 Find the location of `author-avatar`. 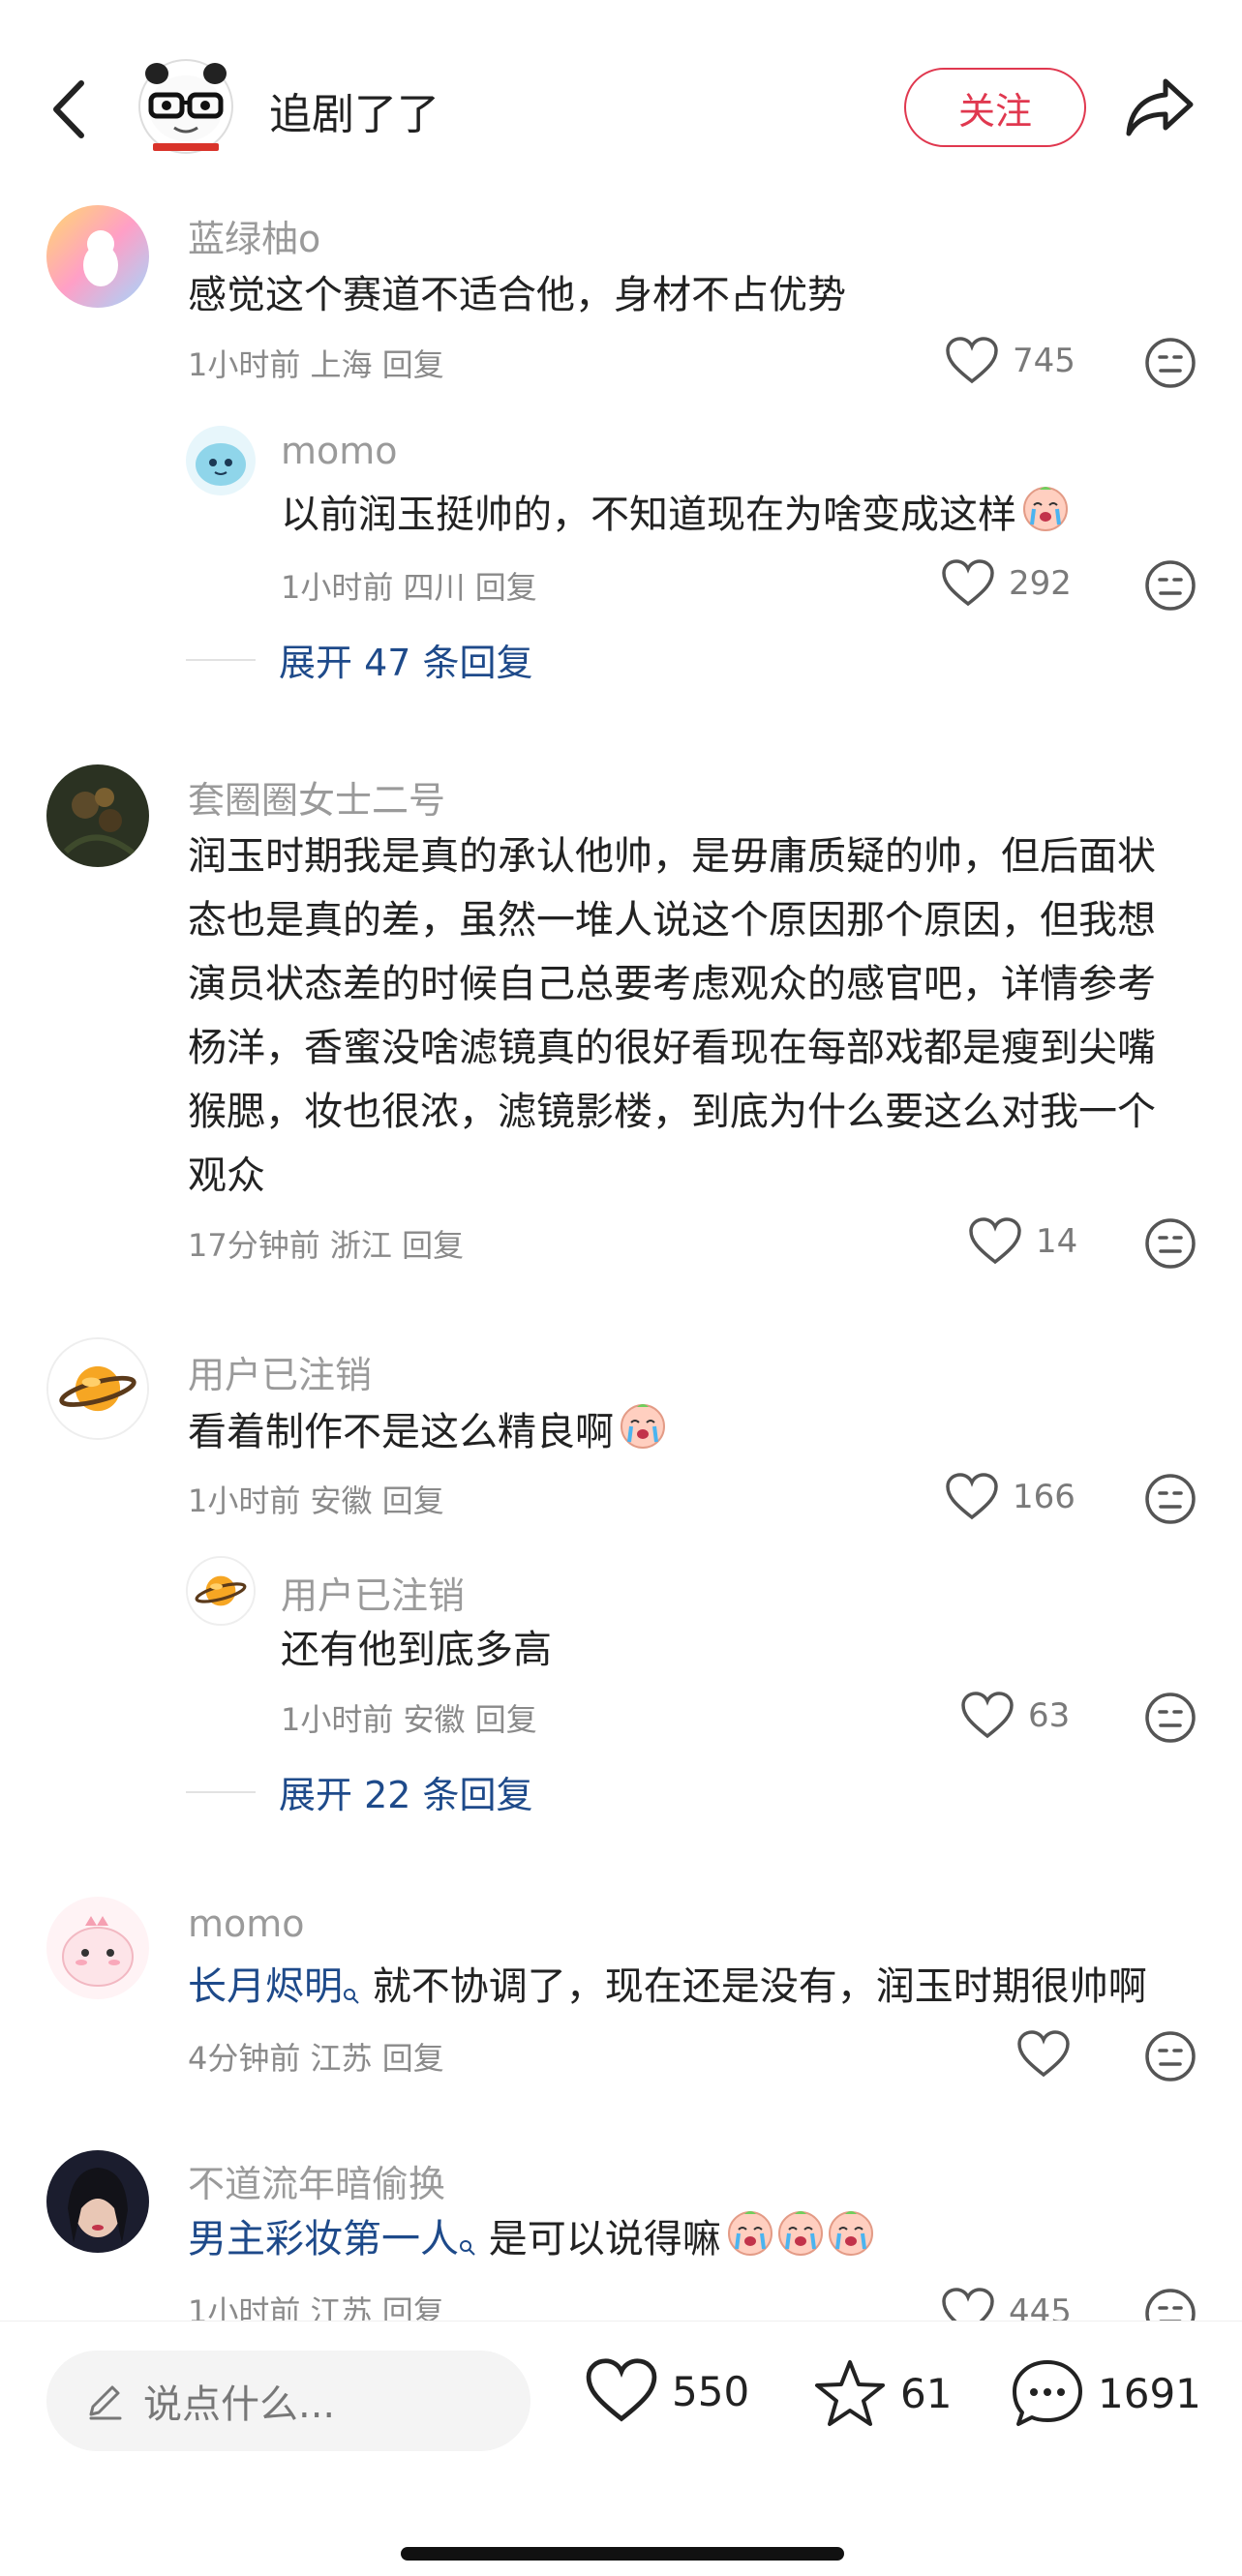

author-avatar is located at coordinates (185, 109).